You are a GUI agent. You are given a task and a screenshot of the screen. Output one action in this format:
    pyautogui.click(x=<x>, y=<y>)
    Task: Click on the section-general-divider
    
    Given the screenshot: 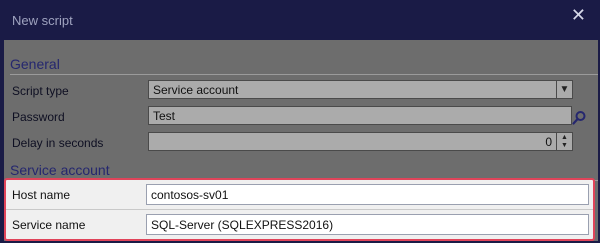 What is the action you would take?
    pyautogui.click(x=304, y=74)
    